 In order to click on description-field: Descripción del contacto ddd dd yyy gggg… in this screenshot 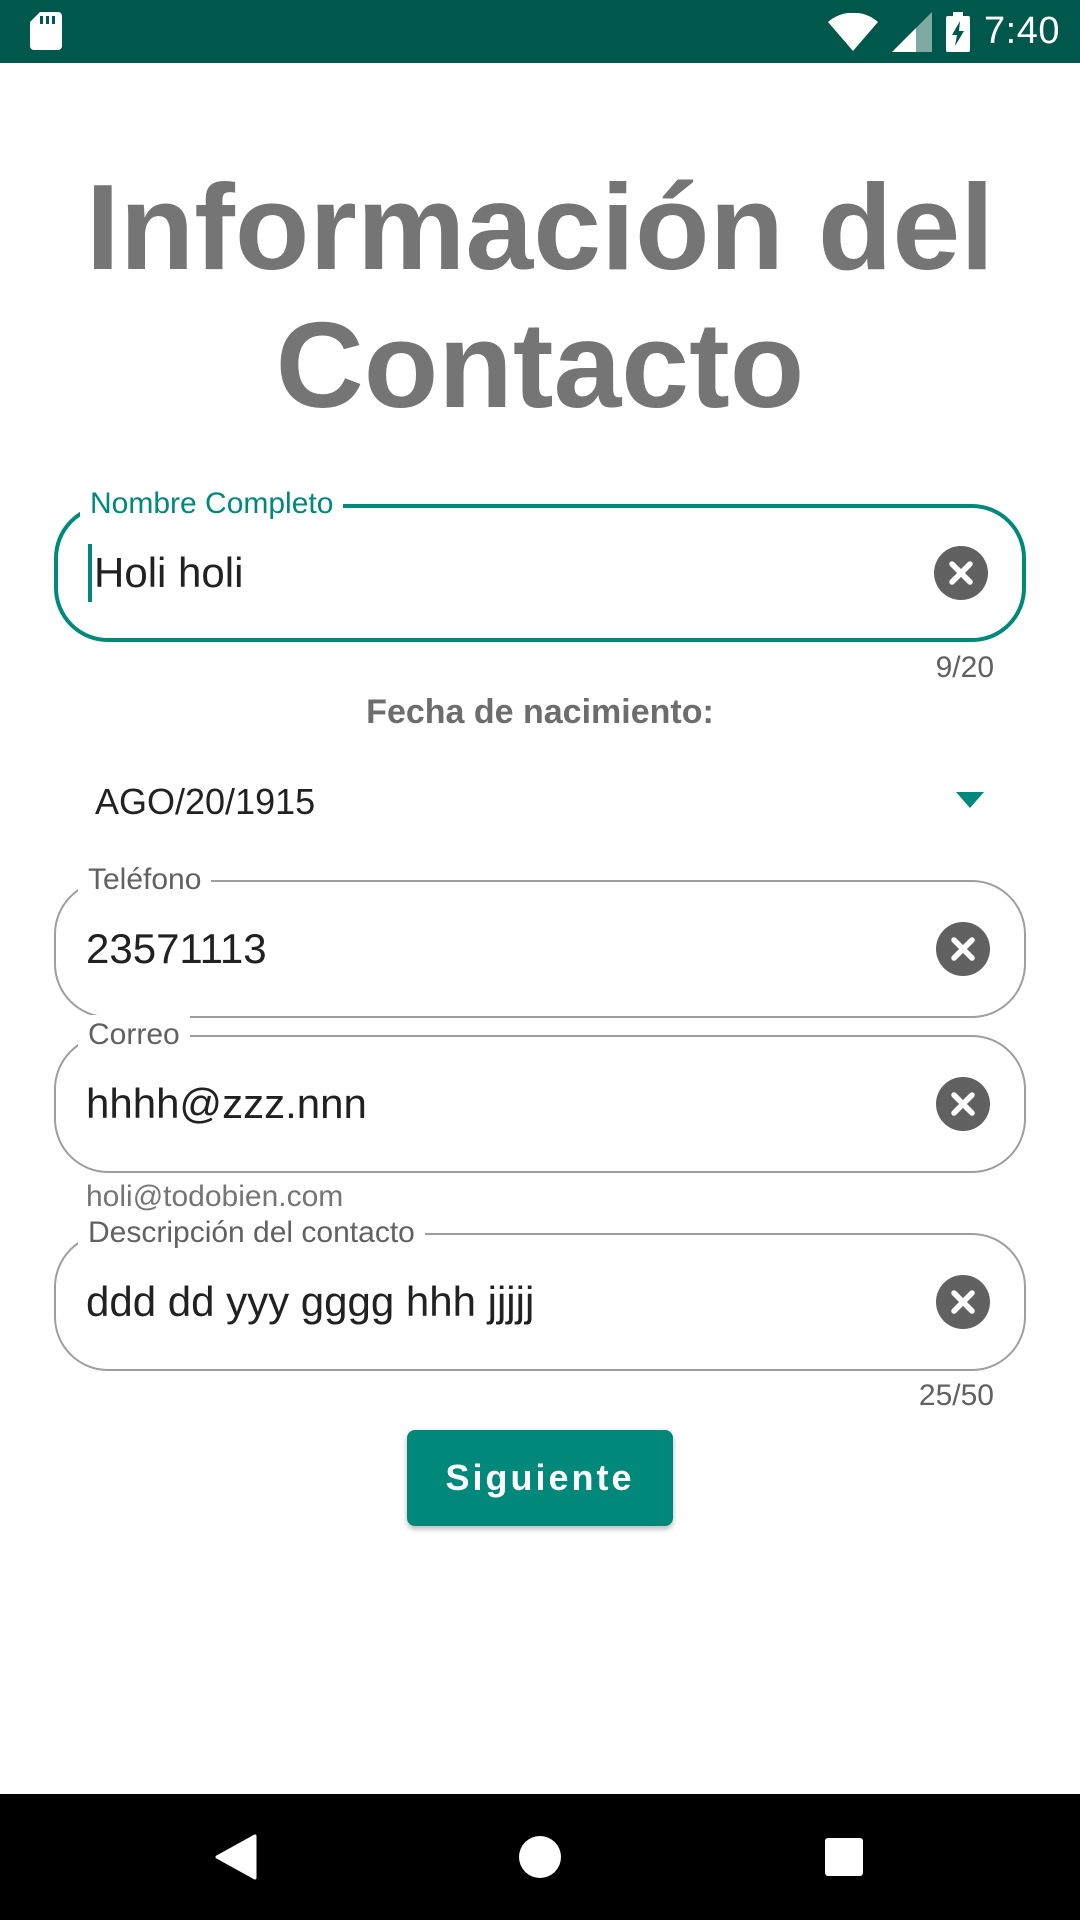, I will do `click(540, 1292)`.